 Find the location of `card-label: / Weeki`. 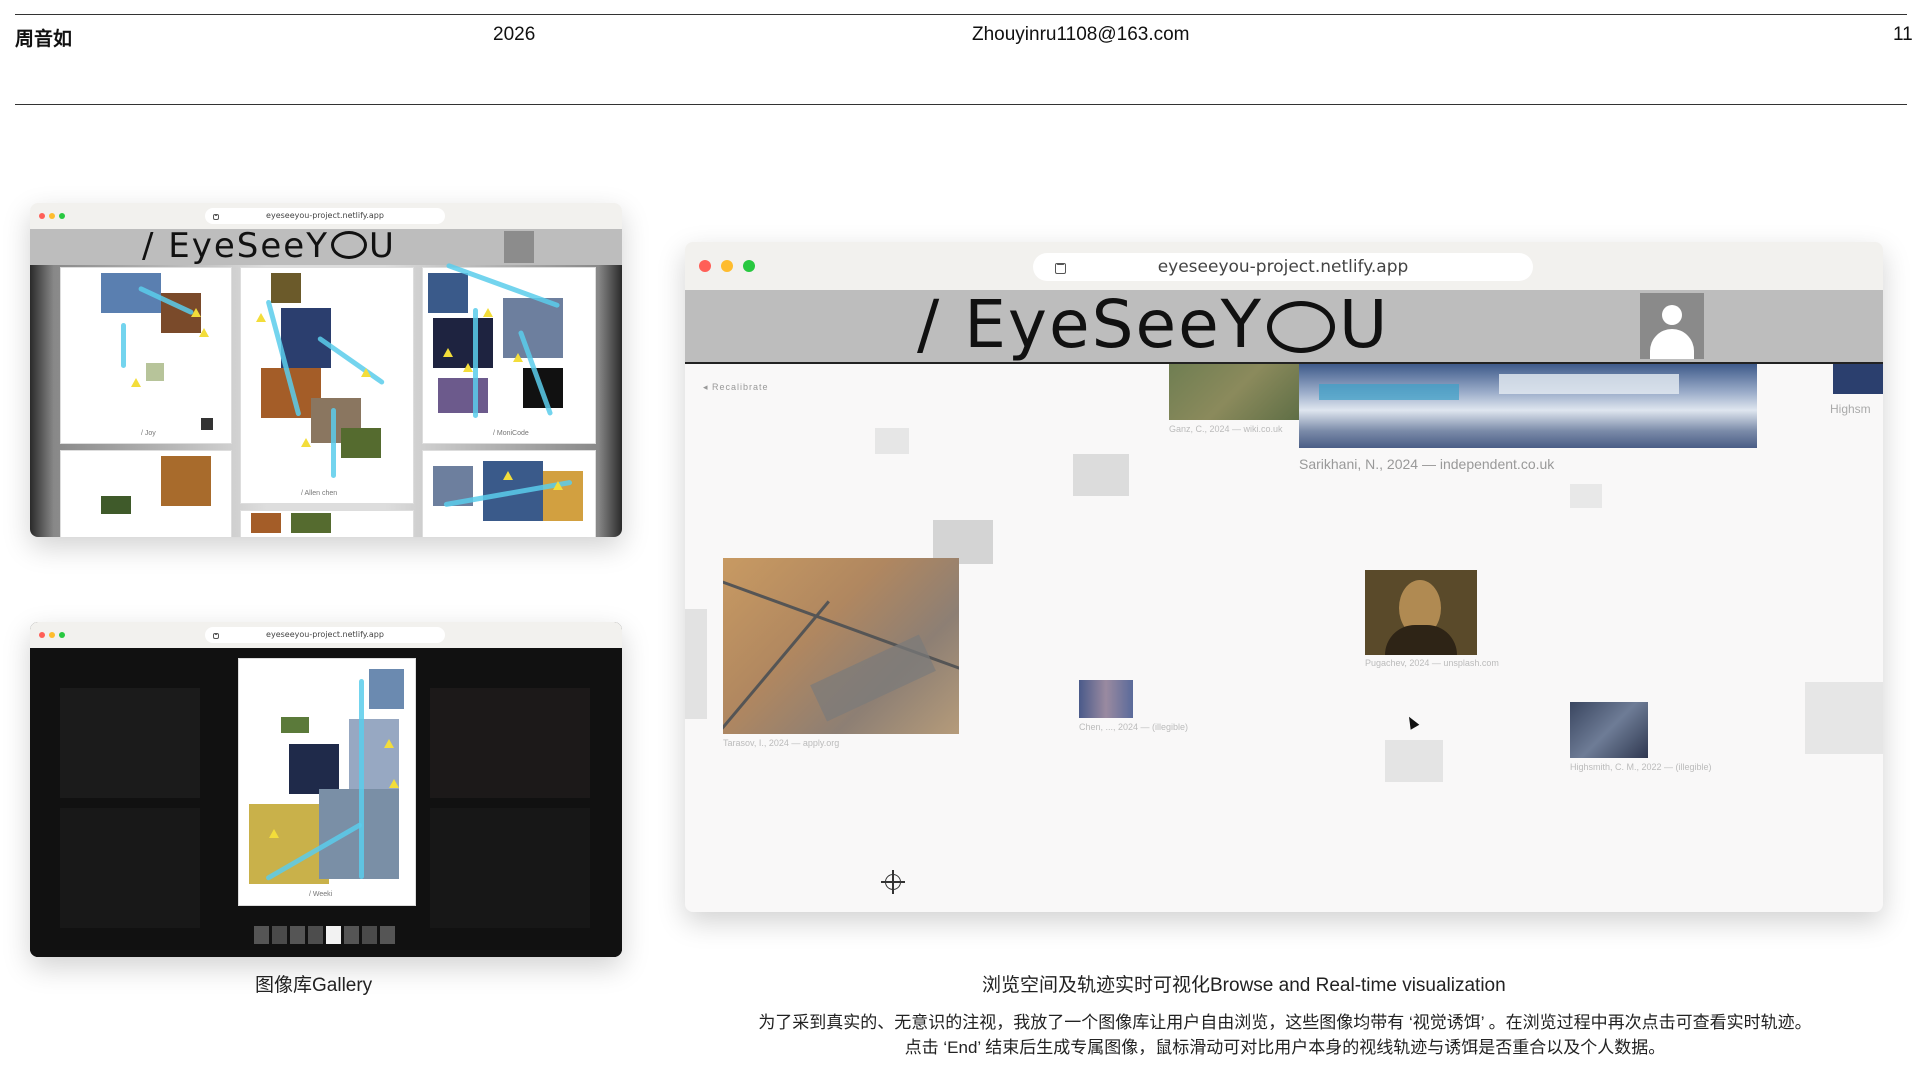

card-label: / Weeki is located at coordinates (321, 894).